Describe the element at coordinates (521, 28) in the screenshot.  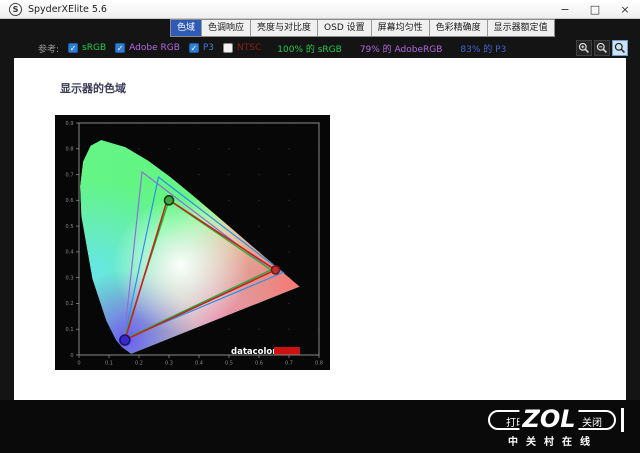
I see `tab-6: 显示器额定值` at that location.